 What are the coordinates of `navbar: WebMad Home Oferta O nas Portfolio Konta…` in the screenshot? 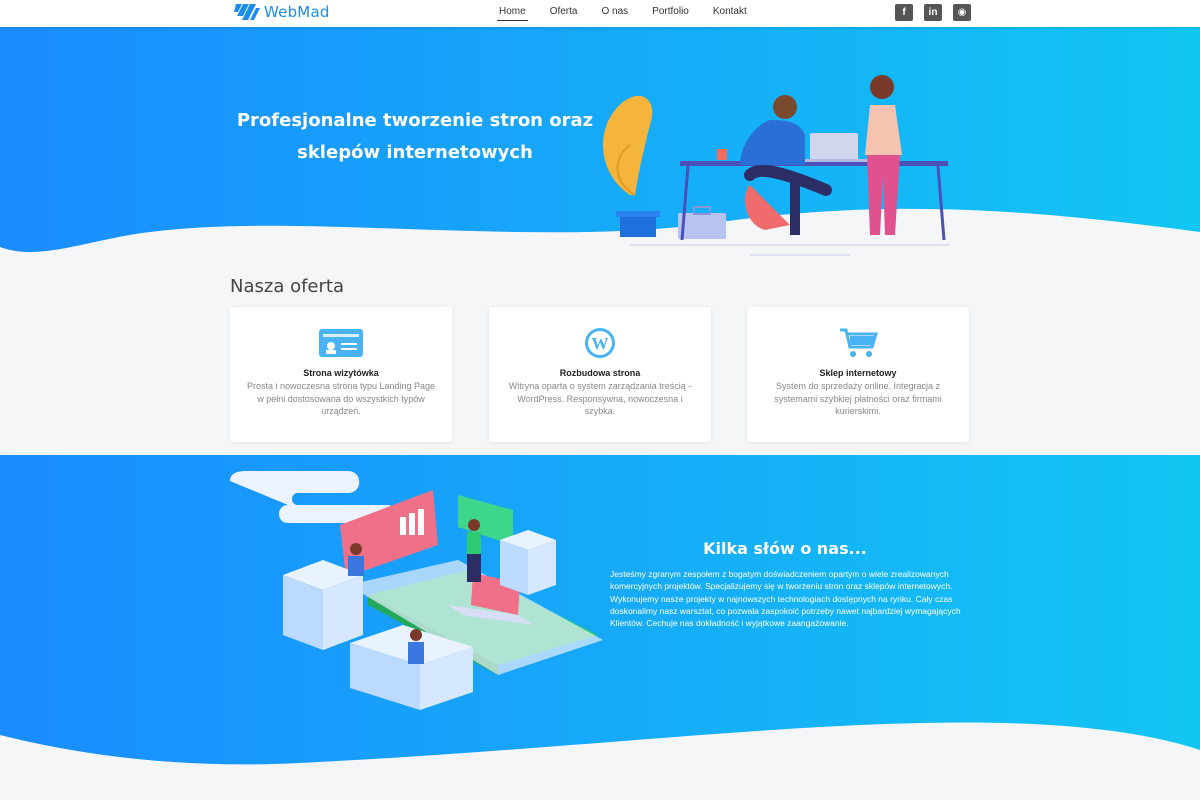 It's located at (600, 13).